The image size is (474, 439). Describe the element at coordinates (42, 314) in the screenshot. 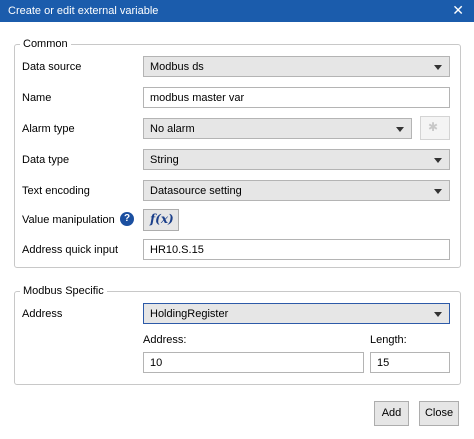

I see `address-label: Address` at that location.